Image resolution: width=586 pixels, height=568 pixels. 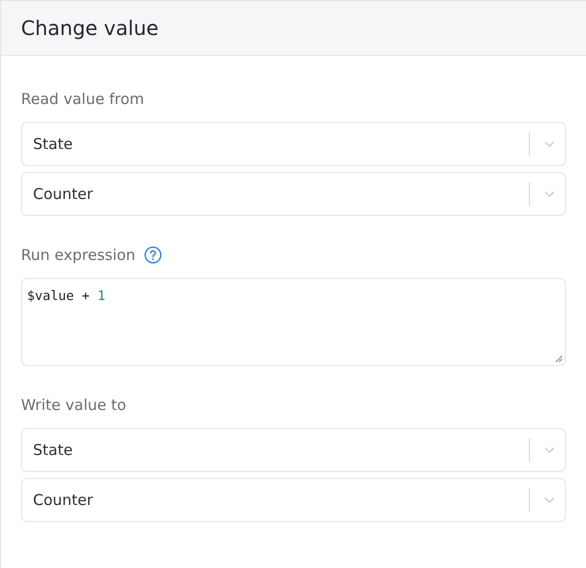 What do you see at coordinates (153, 255) in the screenshot?
I see `help-icon` at bounding box center [153, 255].